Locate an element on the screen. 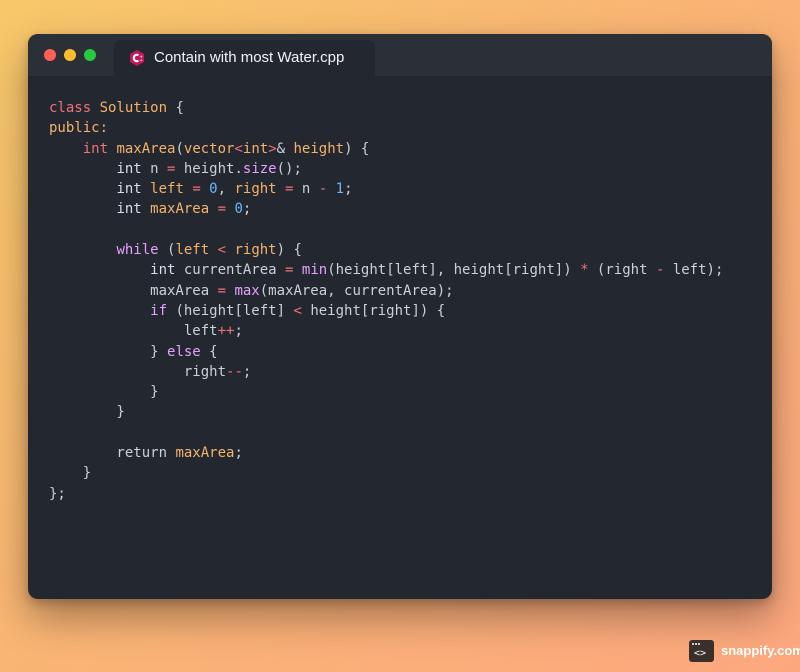 This screenshot has height=672, width=800. code-line: if (height[left] < height[right]) { is located at coordinates (386, 311).